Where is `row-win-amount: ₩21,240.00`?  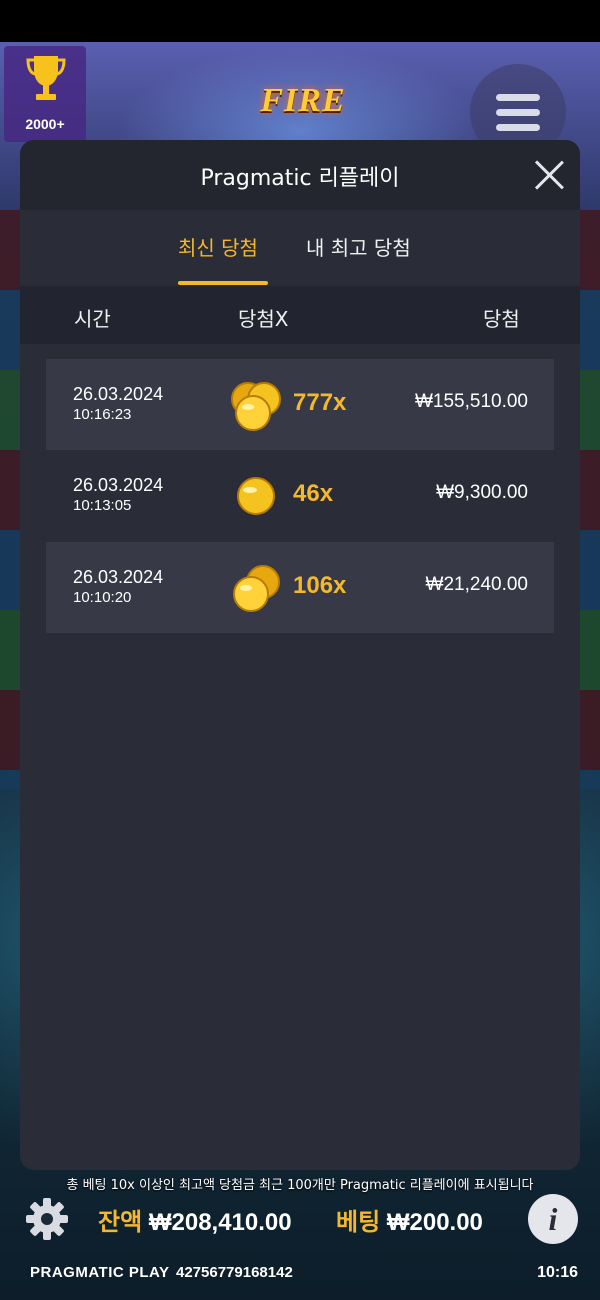 row-win-amount: ₩21,240.00 is located at coordinates (476, 584).